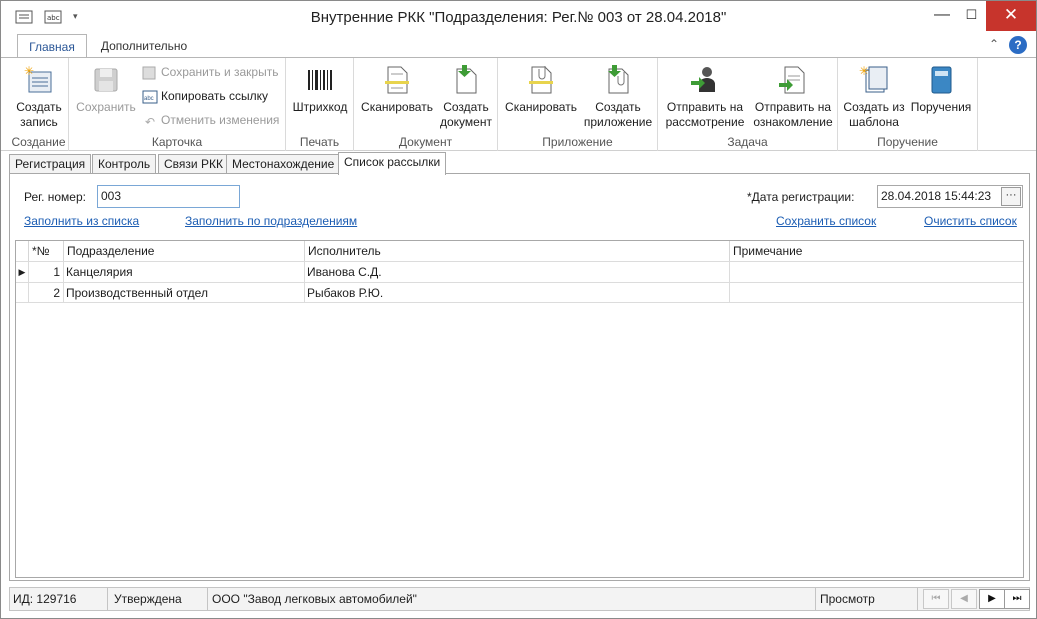 The image size is (1037, 619). What do you see at coordinates (106, 80) in the screenshot?
I see `save-icon` at bounding box center [106, 80].